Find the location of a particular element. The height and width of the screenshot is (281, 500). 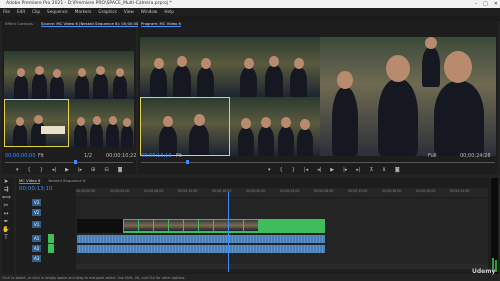

track-label: A2 is located at coordinates (37, 248).